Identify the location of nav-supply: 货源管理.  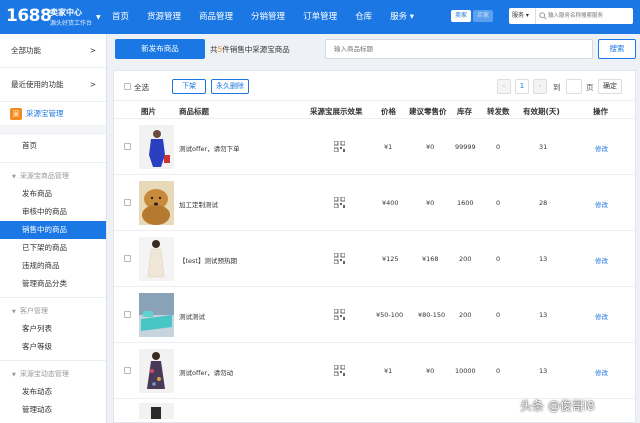
(164, 17).